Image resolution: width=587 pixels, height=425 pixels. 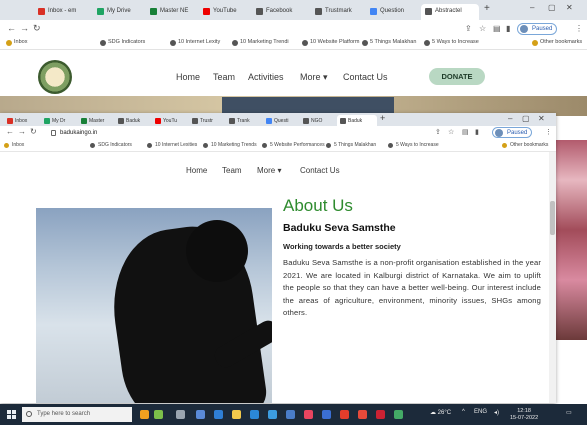 I want to click on tab-baduku-active: Baduk, so click(x=357, y=120).